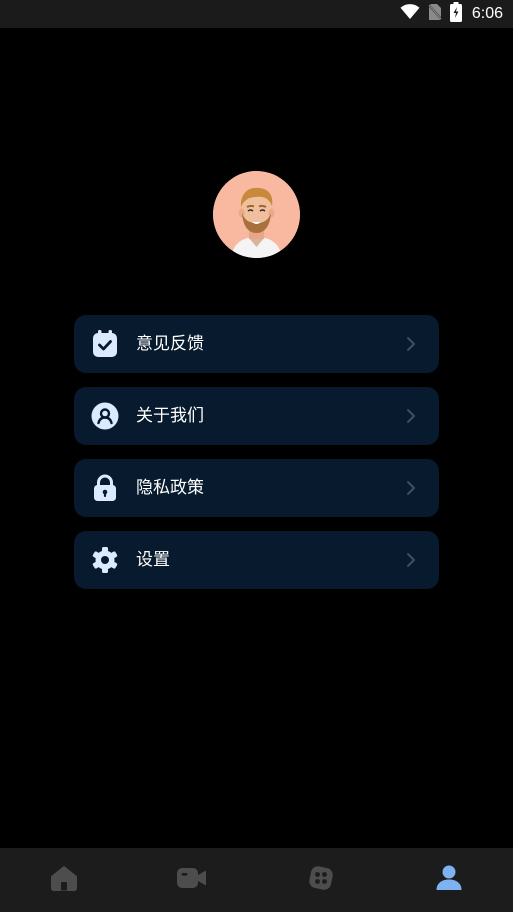  I want to click on avatar-icon, so click(256, 214).